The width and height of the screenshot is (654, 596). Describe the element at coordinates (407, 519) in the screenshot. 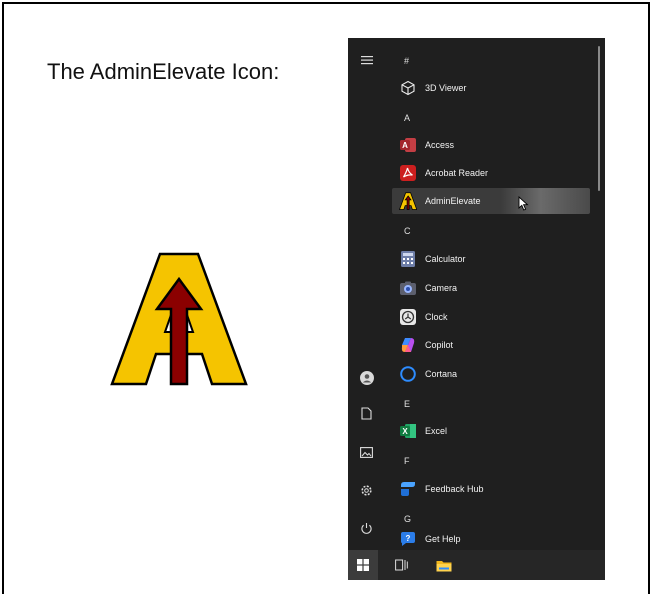

I see `section-header-g: G` at that location.